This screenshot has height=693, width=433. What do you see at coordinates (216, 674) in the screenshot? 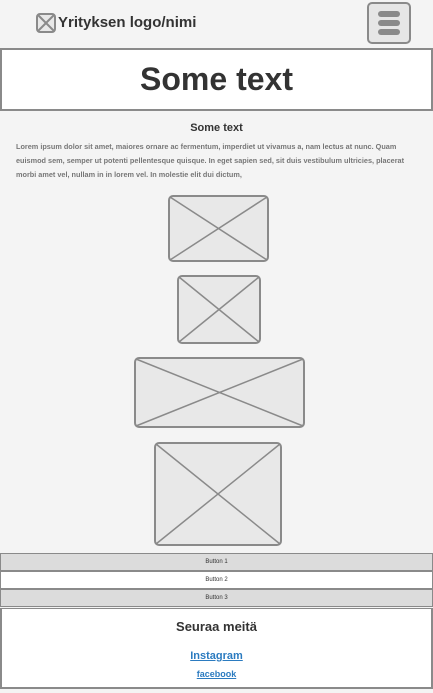
I see `facebook-link: facebook` at bounding box center [216, 674].